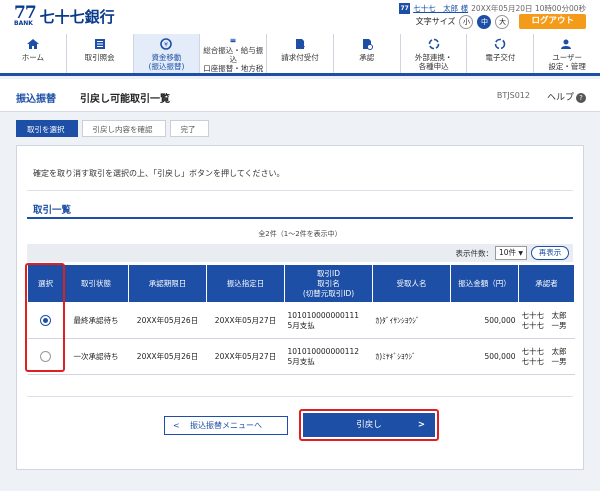  What do you see at coordinates (45, 283) in the screenshot?
I see `col-select: 選択` at bounding box center [45, 283].